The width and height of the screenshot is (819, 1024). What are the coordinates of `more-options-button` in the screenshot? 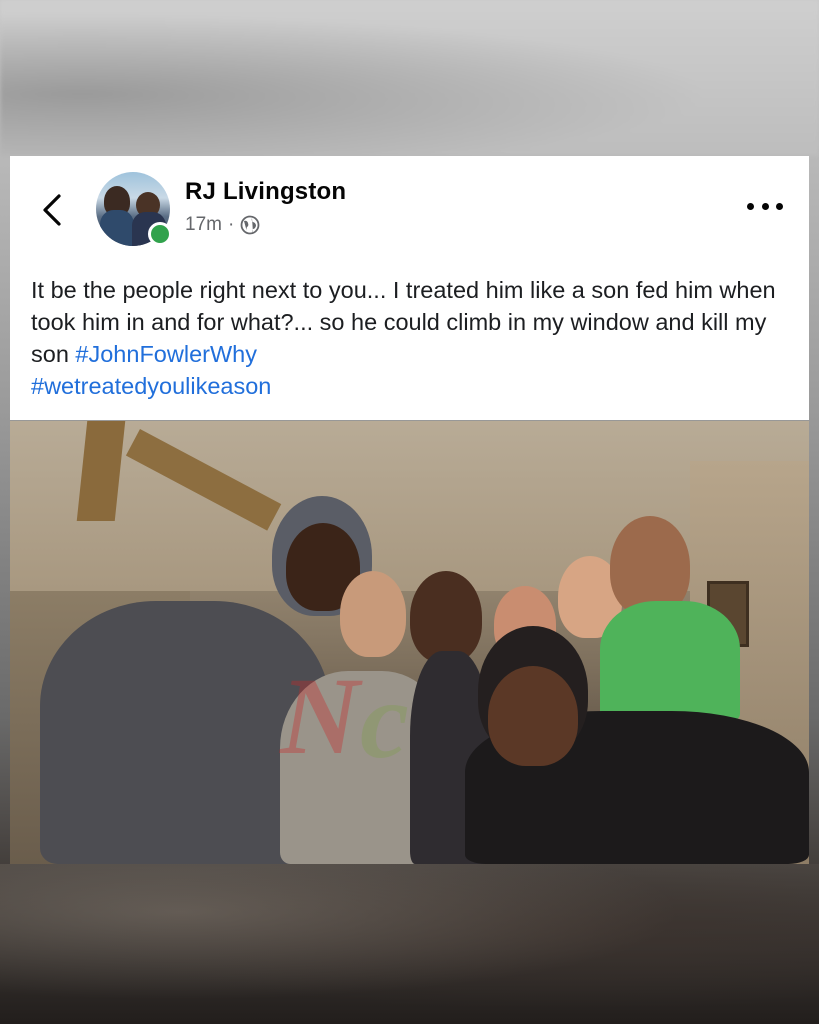 It's located at (765, 206).